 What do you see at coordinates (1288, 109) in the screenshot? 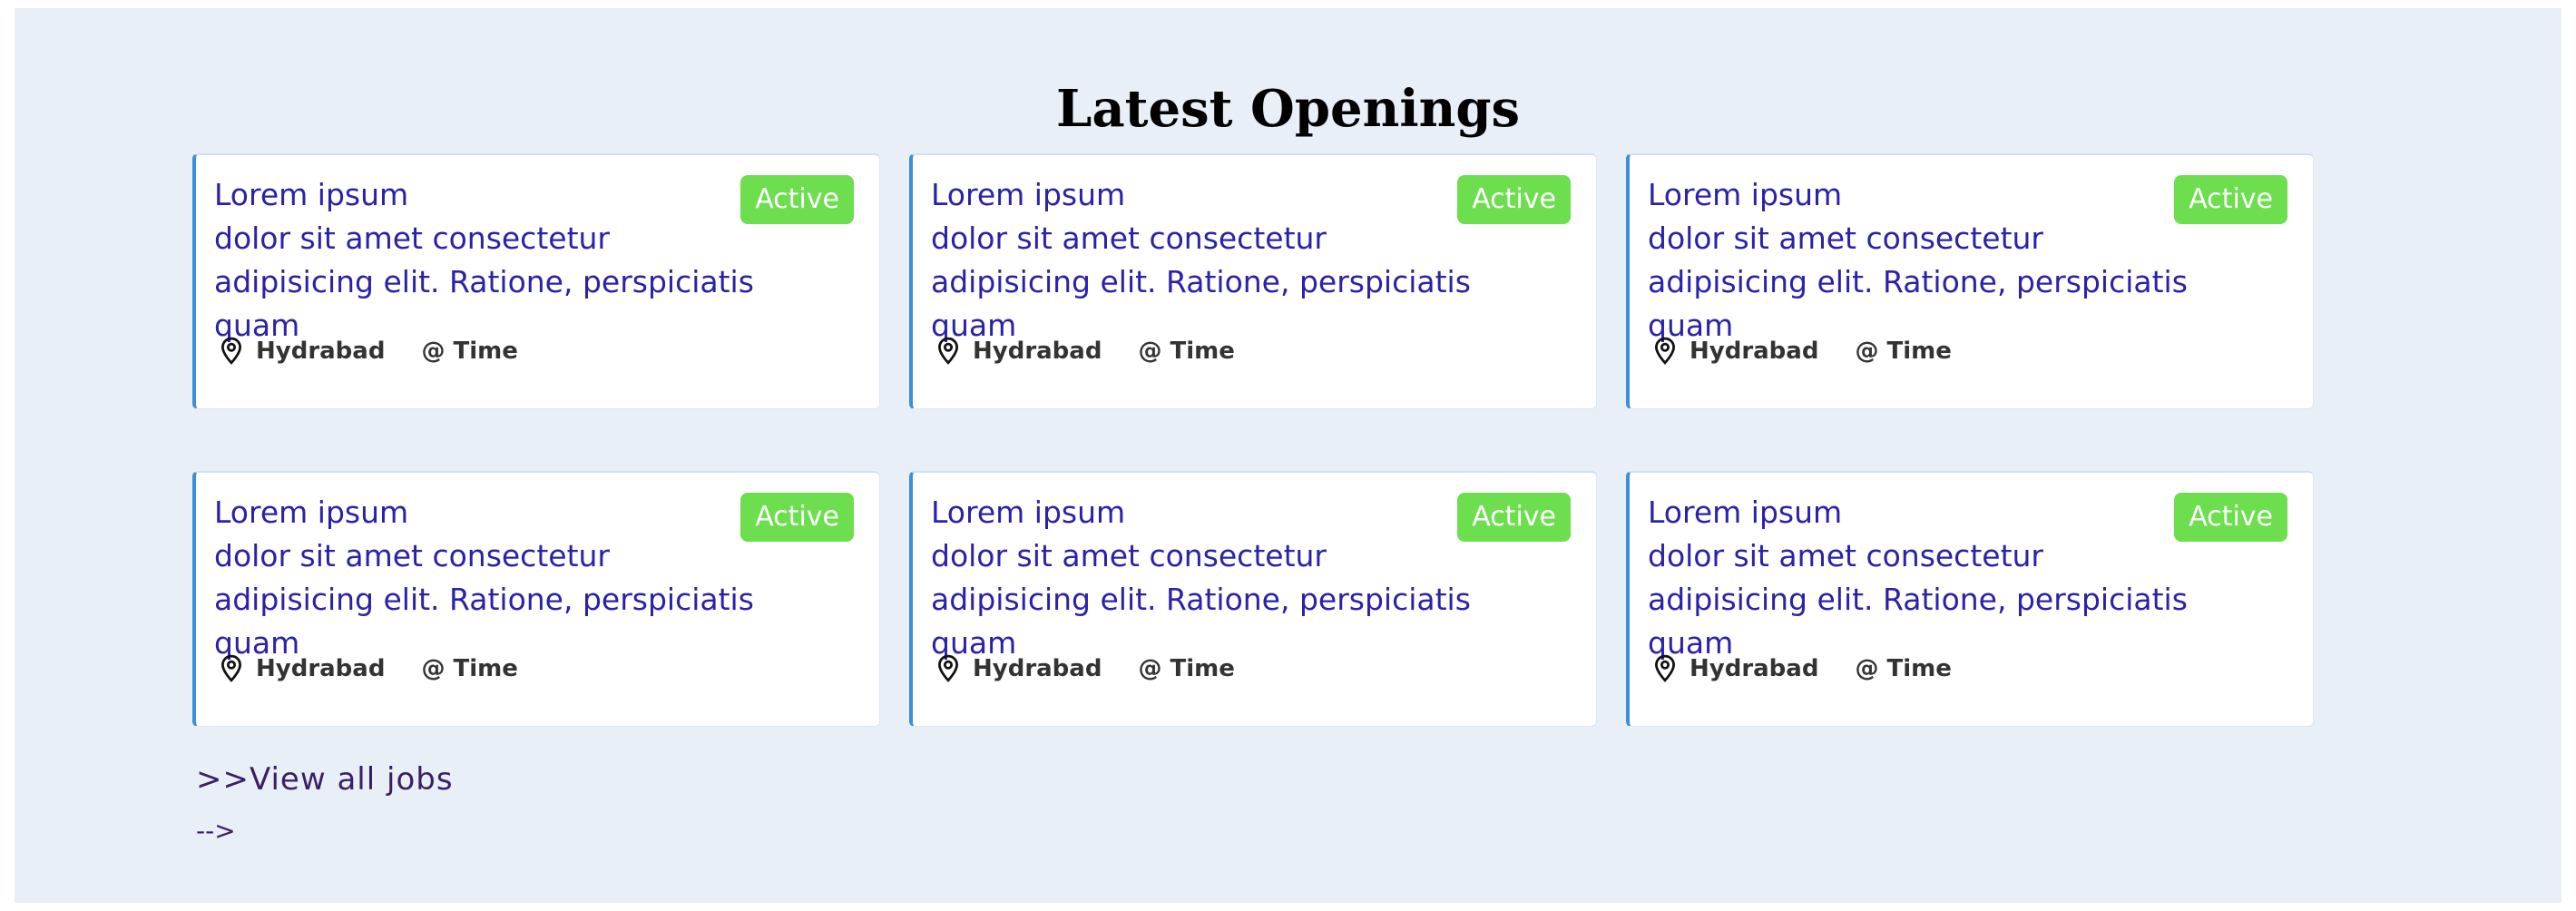
I see `section-title: Latest Openings` at bounding box center [1288, 109].